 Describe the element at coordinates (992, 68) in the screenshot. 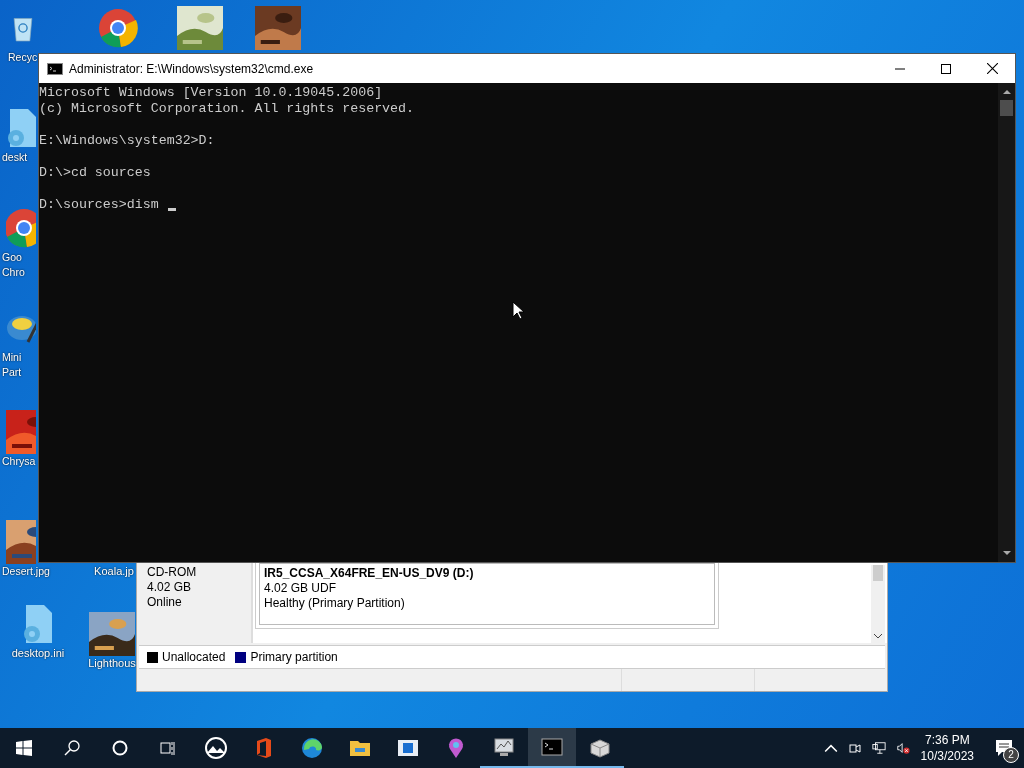

I see `close-icon` at that location.